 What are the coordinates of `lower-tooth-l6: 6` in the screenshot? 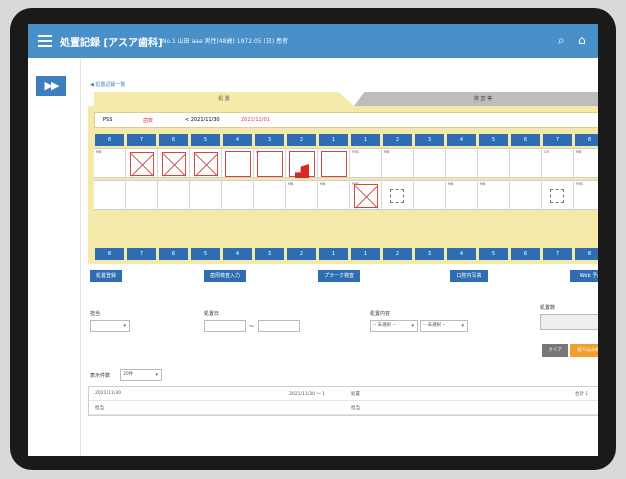 It's located at (525, 254).